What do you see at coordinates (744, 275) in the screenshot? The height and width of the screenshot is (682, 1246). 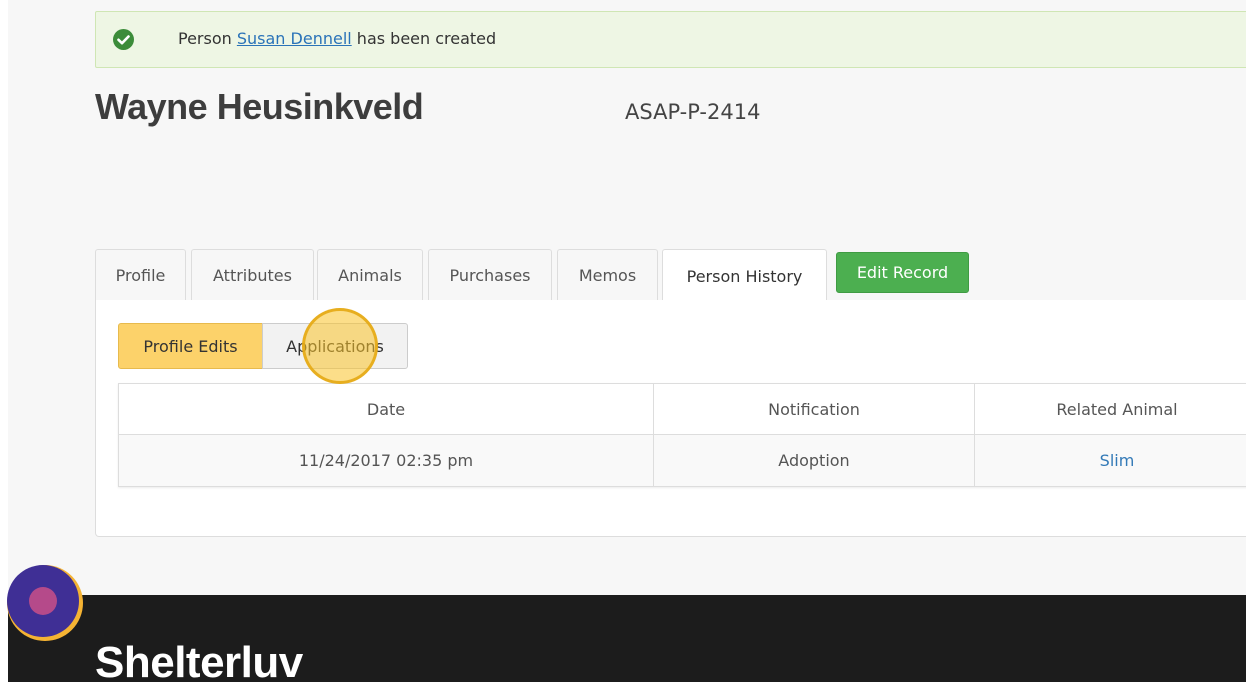 I see `tab-person-history: Person History` at bounding box center [744, 275].